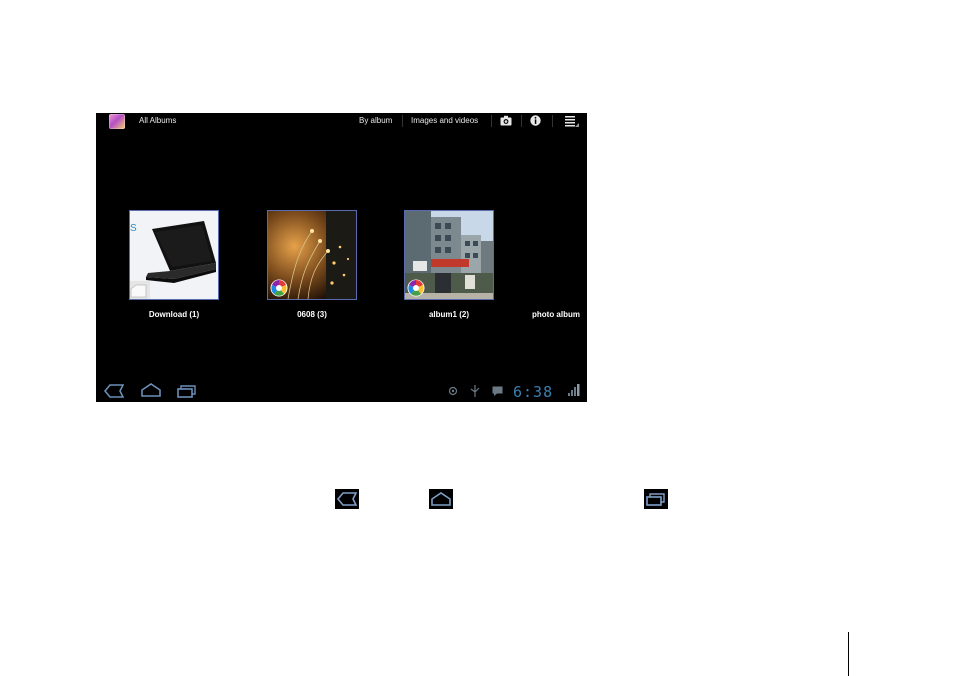 The image size is (953, 676). I want to click on system-bar: 6:38, so click(341, 391).